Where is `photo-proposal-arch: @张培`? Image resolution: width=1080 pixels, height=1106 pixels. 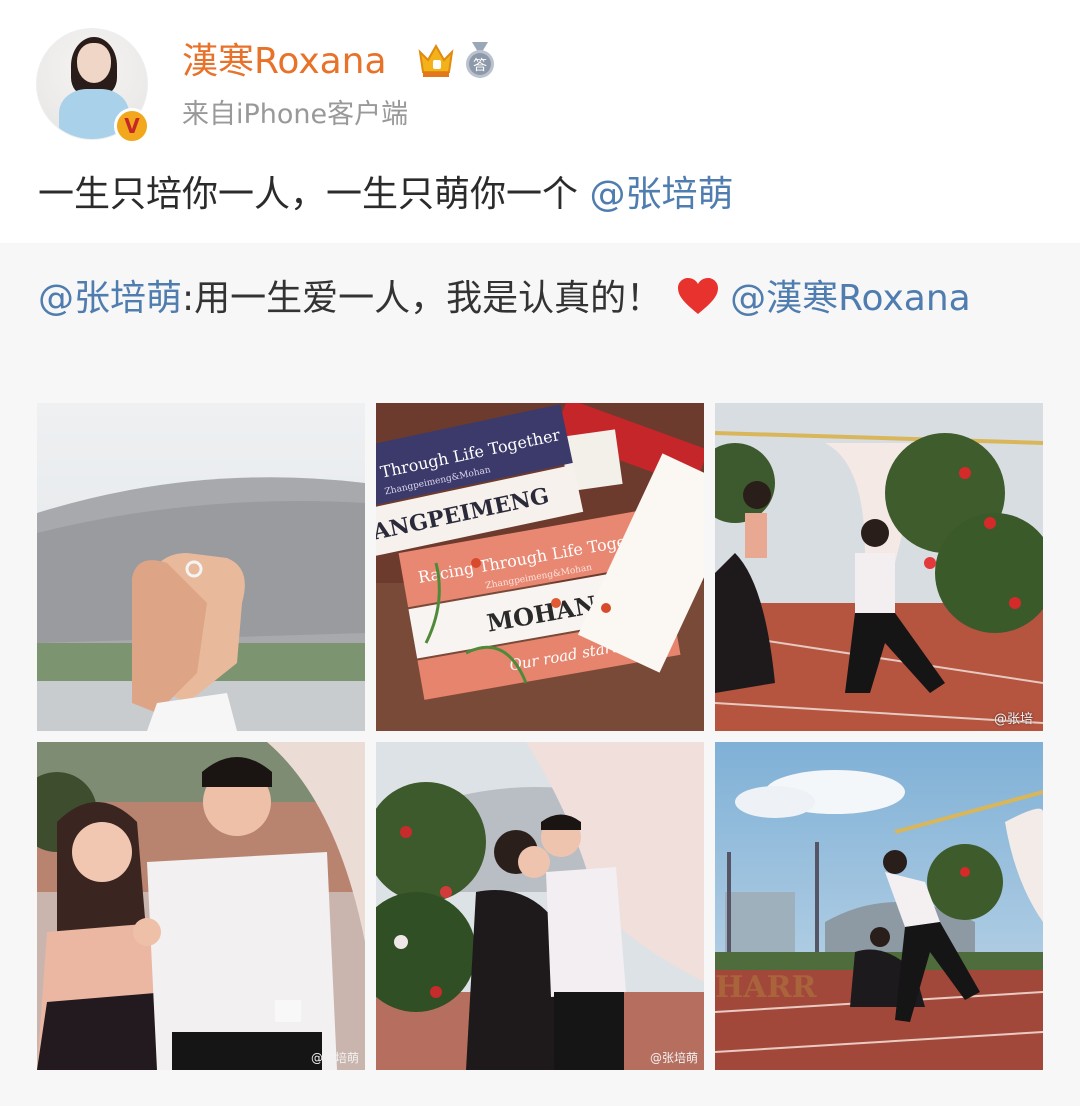 photo-proposal-arch: @张培 is located at coordinates (879, 567).